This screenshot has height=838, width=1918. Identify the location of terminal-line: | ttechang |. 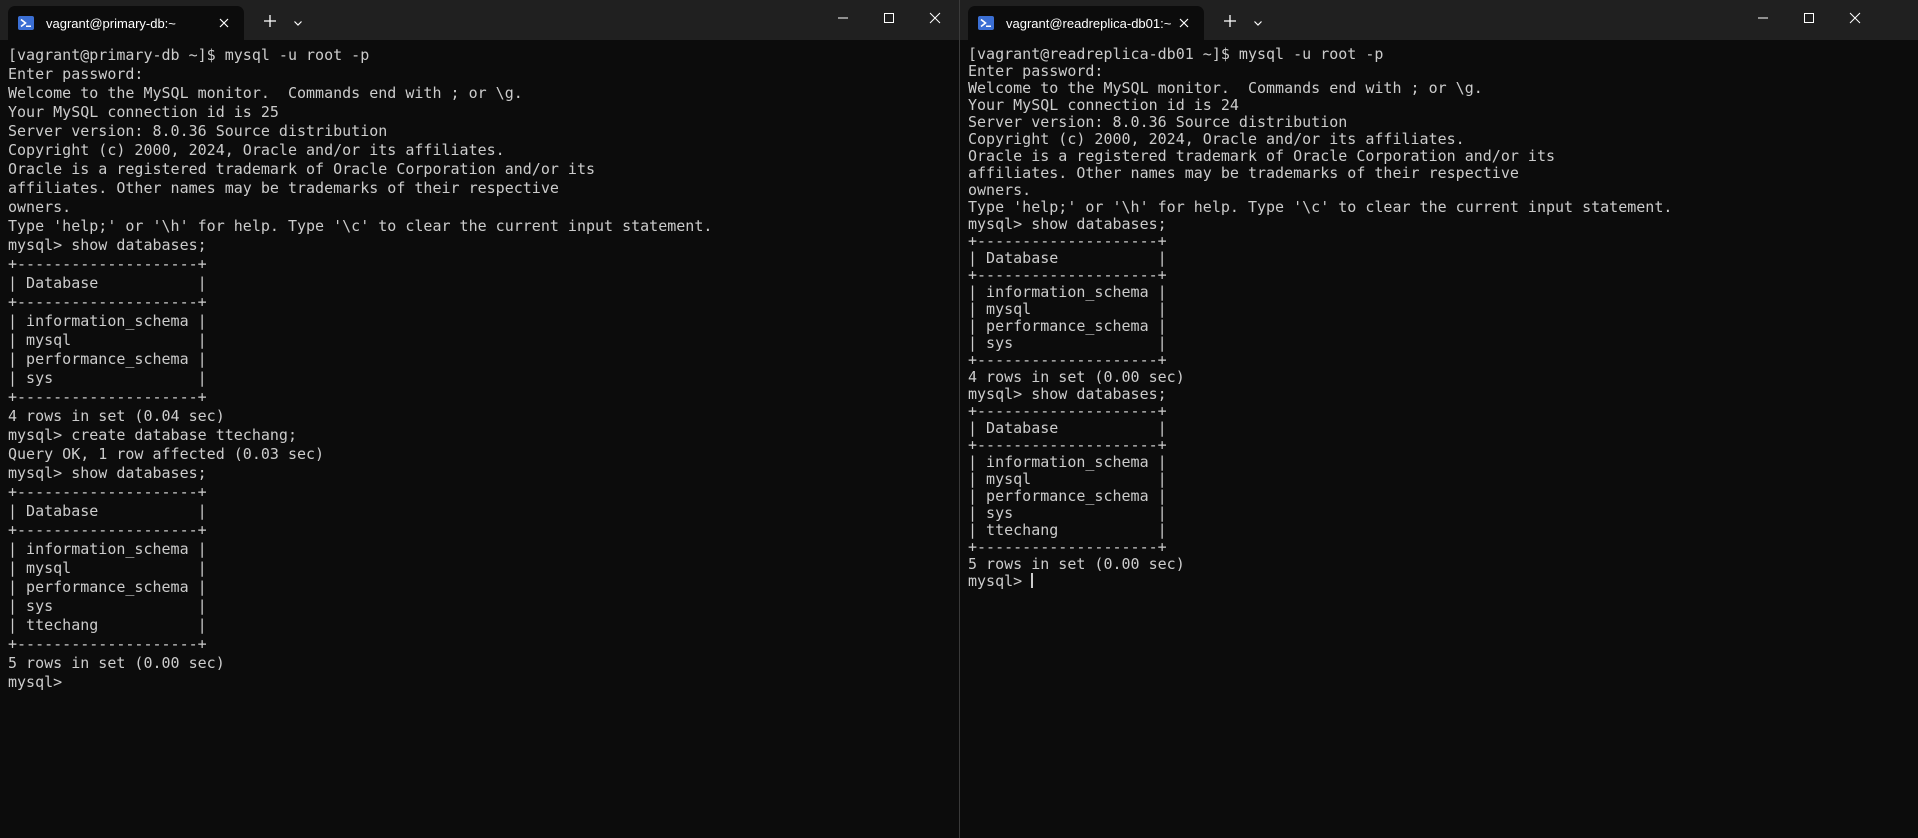
(1443, 530).